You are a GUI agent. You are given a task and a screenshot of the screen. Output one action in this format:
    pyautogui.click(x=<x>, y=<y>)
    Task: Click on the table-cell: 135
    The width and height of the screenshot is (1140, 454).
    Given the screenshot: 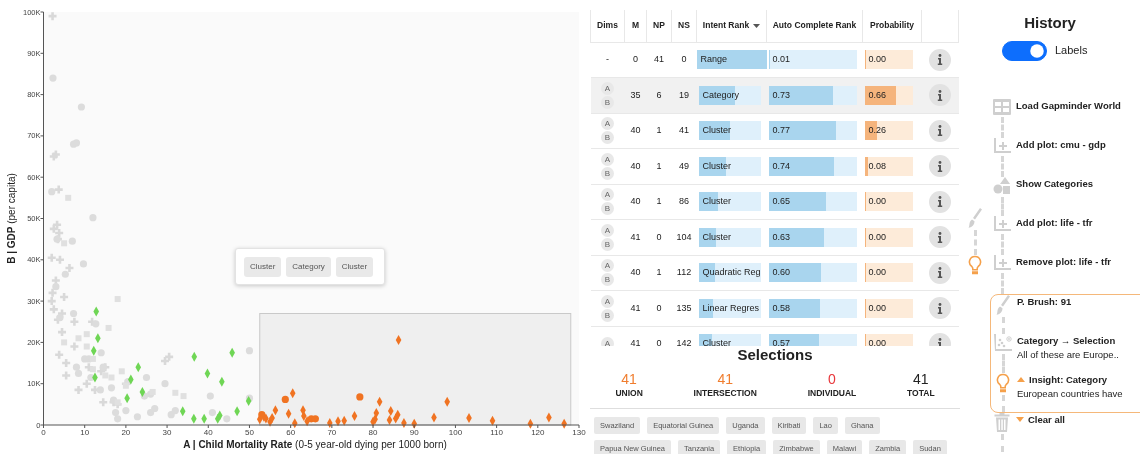 What is the action you would take?
    pyautogui.click(x=684, y=308)
    